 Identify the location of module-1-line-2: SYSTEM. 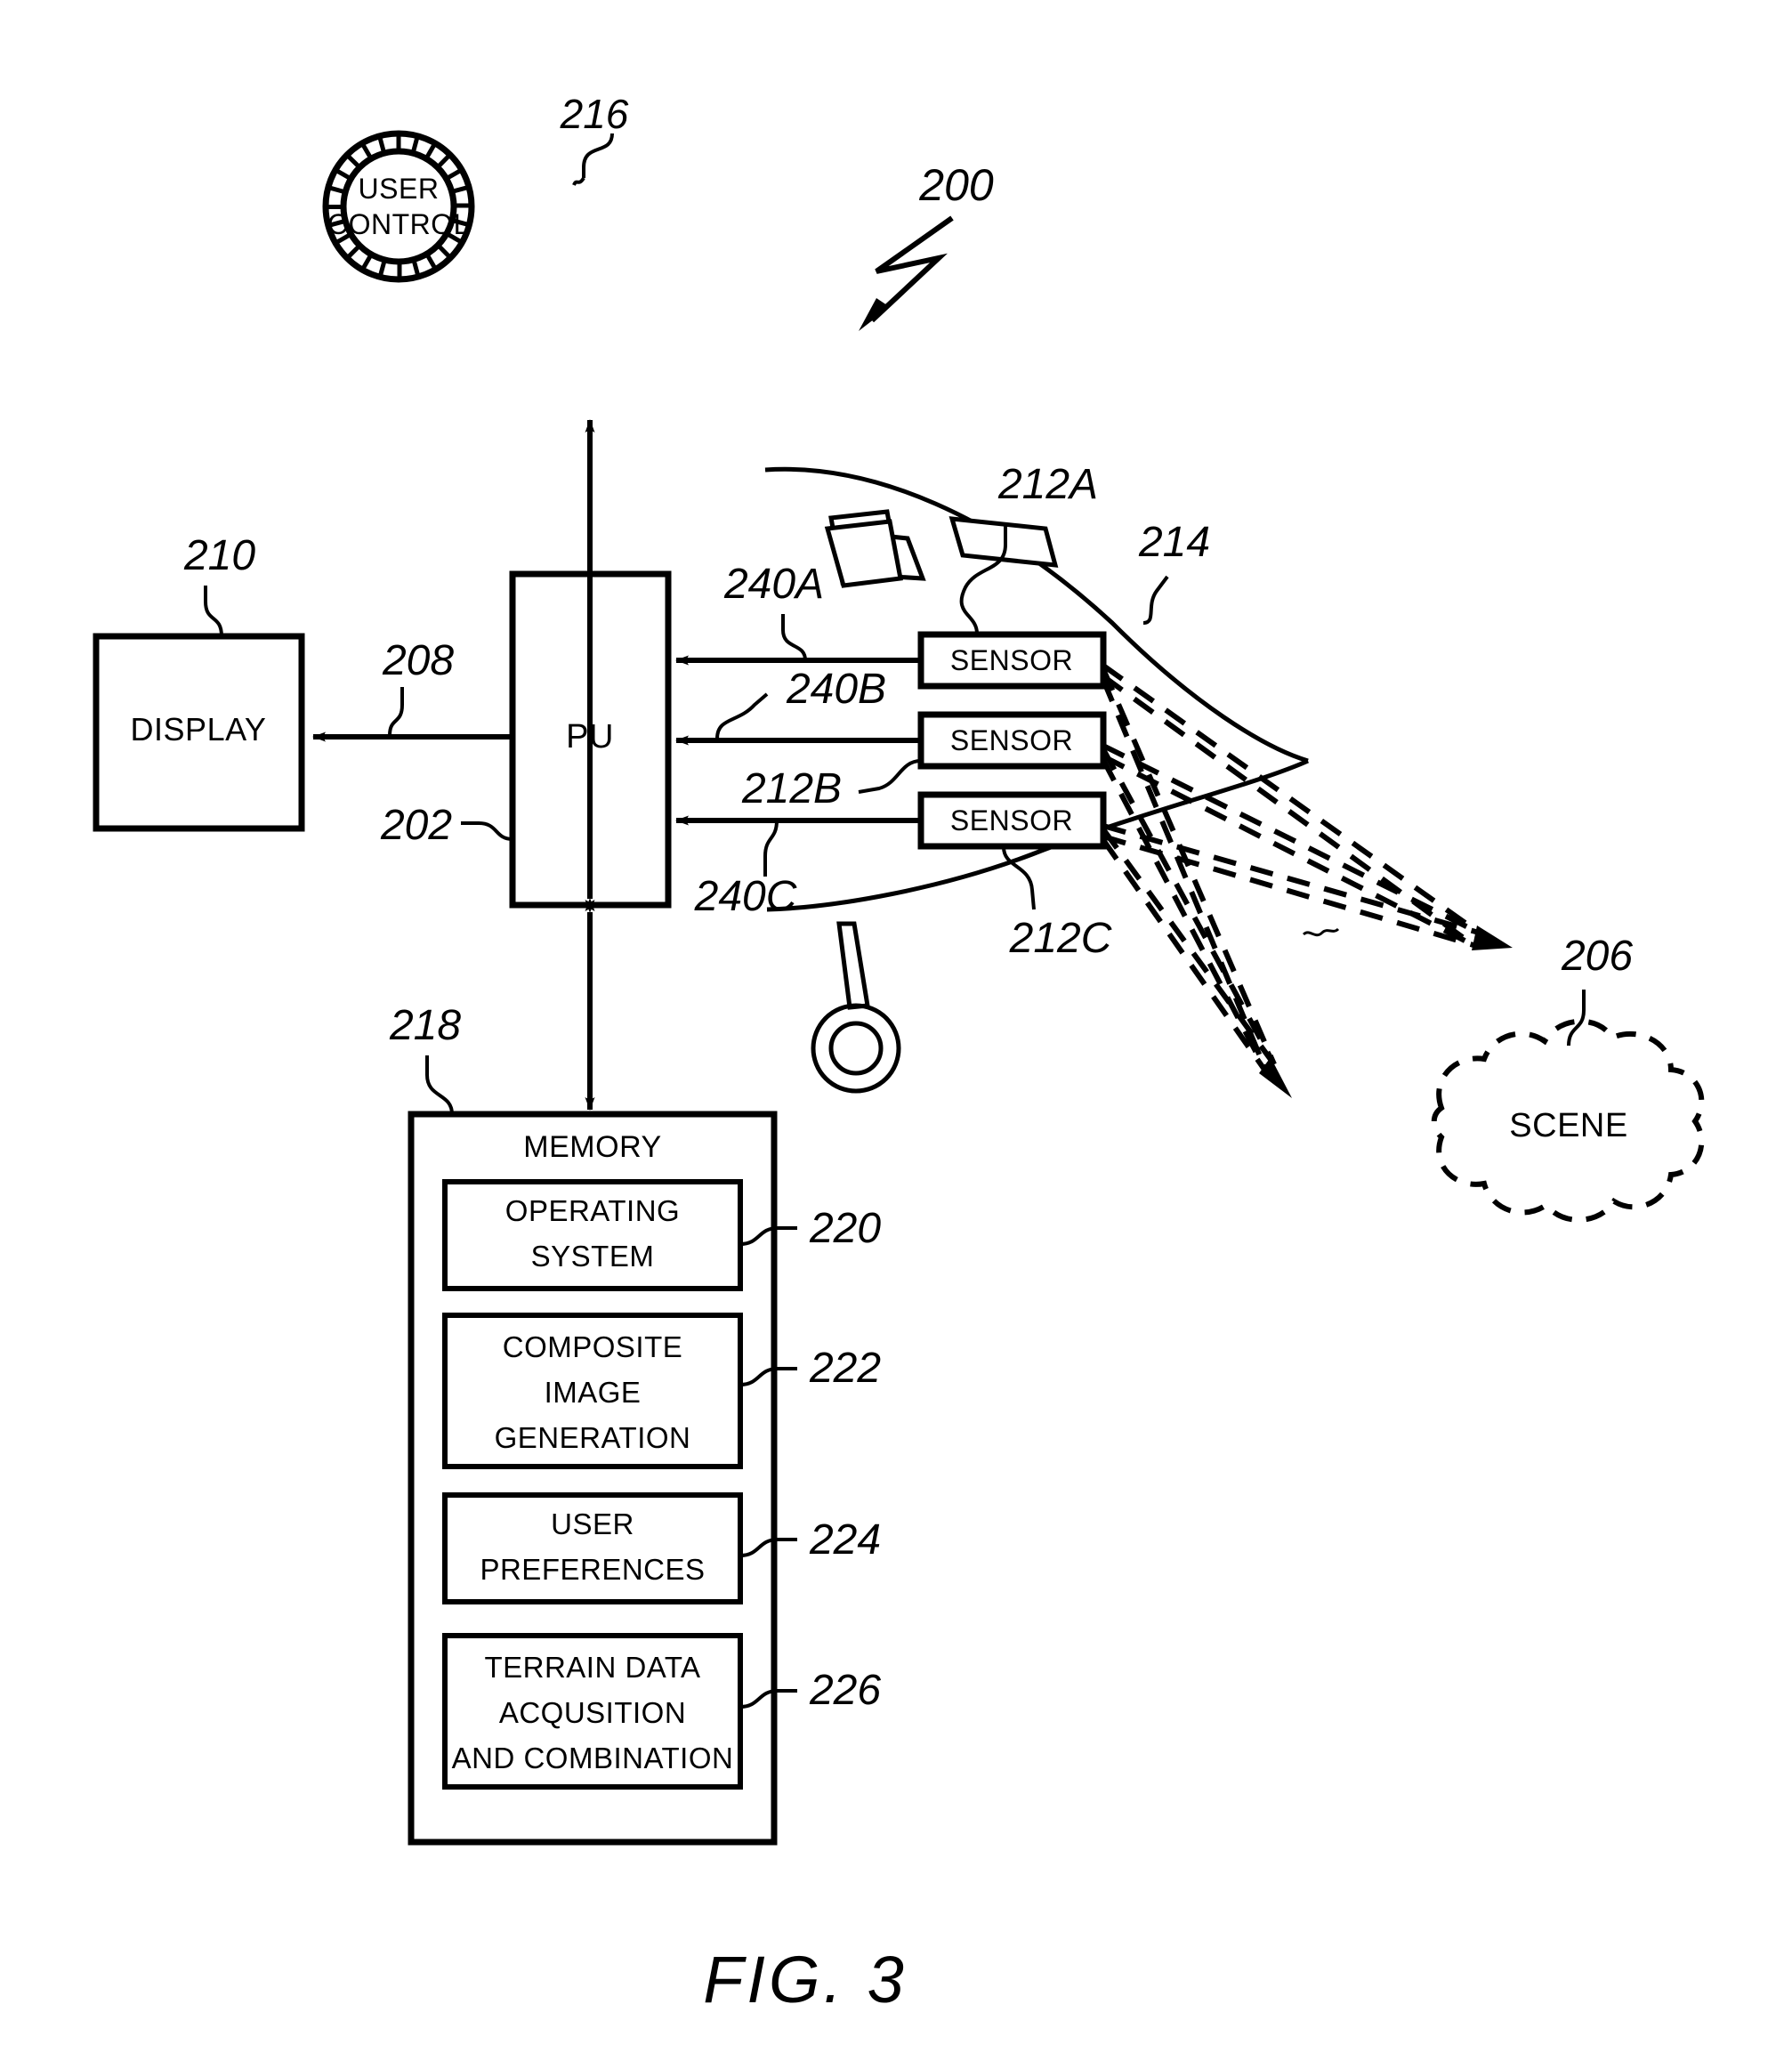
(593, 1256).